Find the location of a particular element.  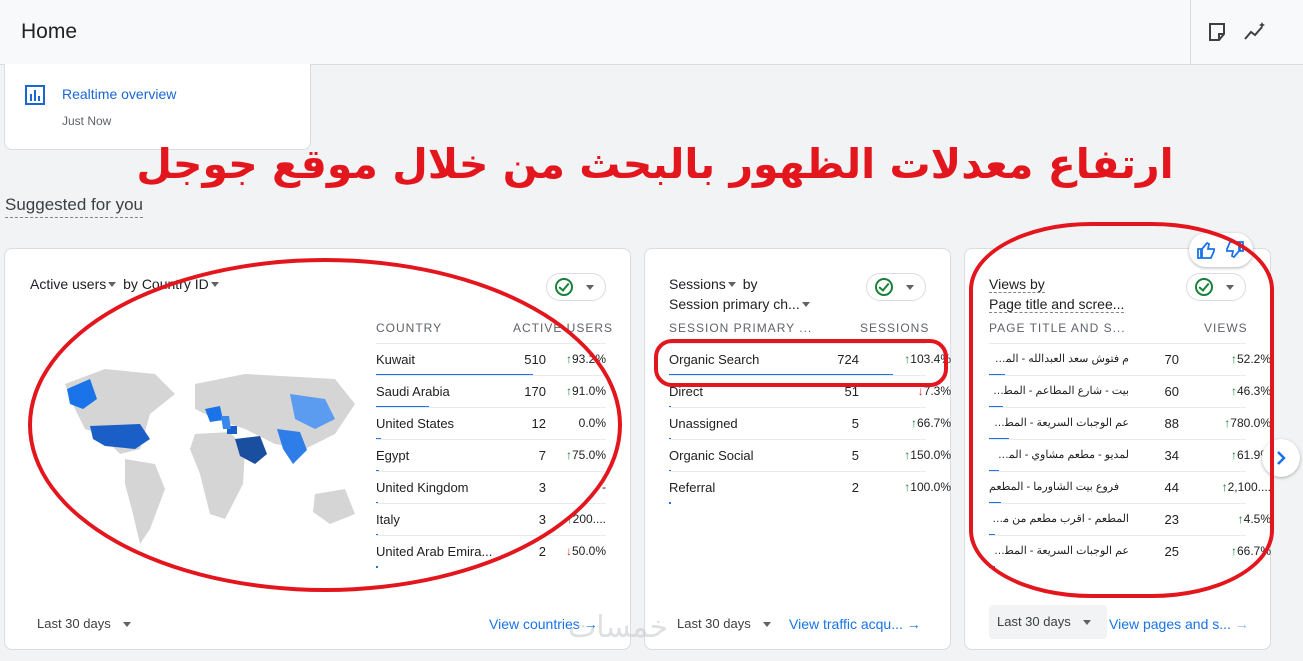

view-traffic-link: View traffic acqu... → is located at coordinates (855, 624).